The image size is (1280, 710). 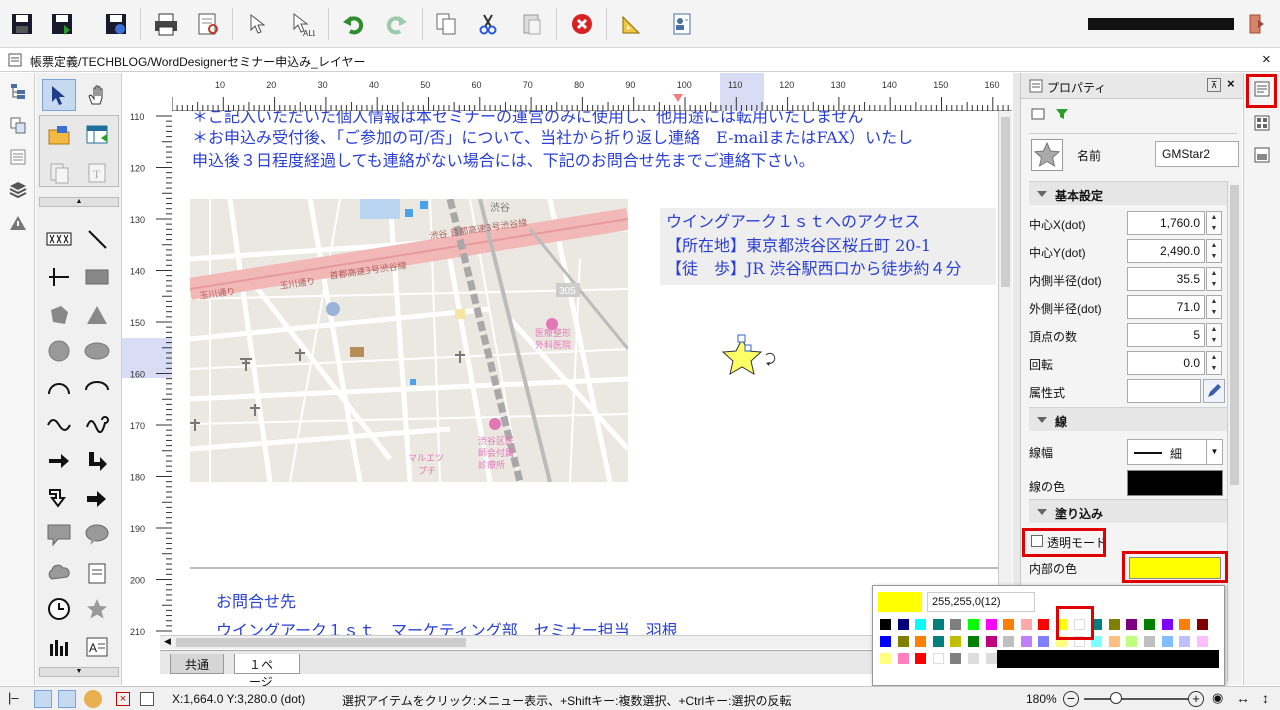 I want to click on zoom-slider, so click(x=1136, y=699).